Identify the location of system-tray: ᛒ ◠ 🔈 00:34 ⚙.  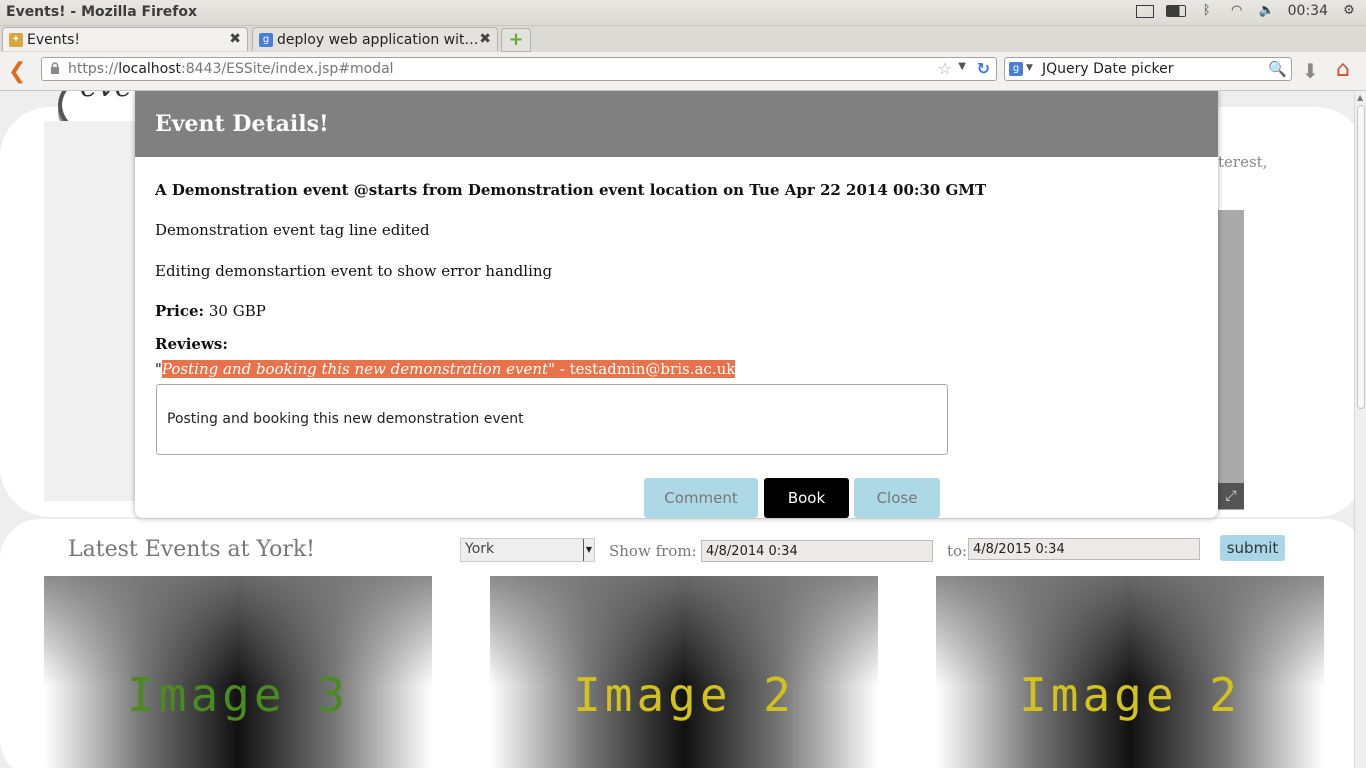
(1246, 11).